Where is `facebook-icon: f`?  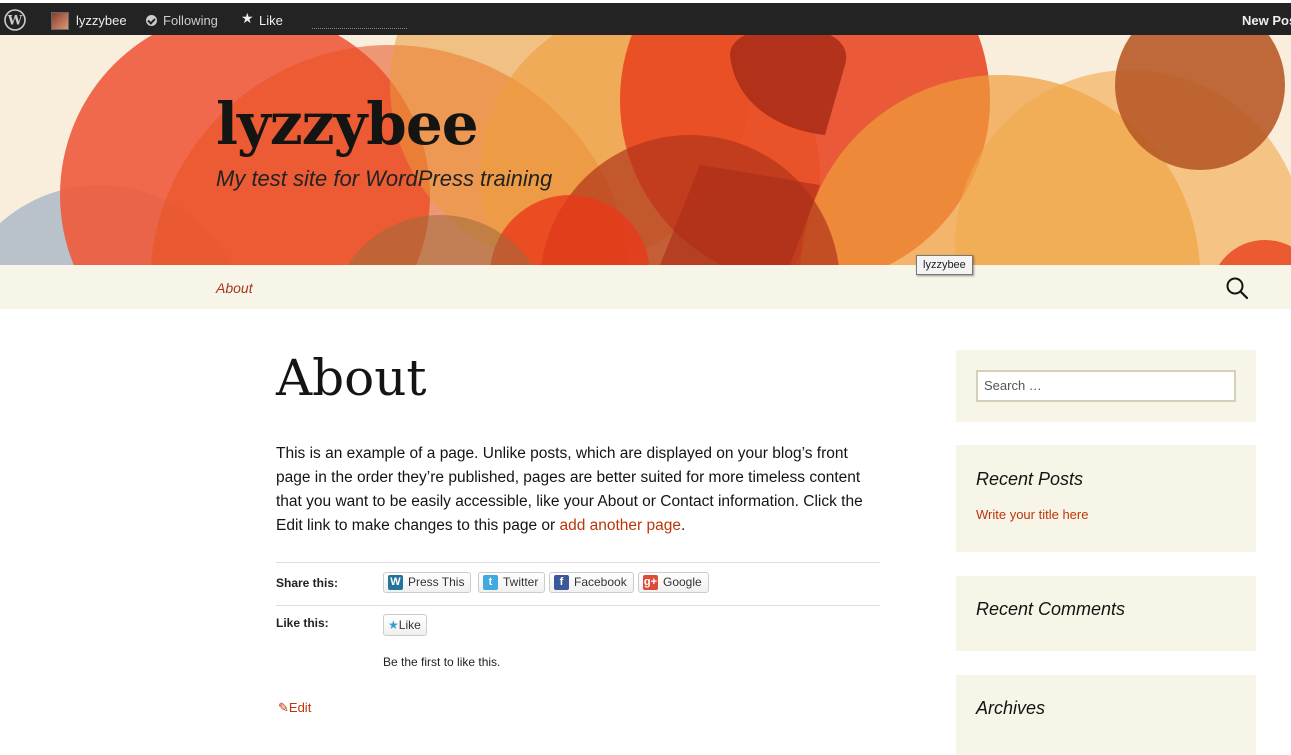
facebook-icon: f is located at coordinates (561, 582).